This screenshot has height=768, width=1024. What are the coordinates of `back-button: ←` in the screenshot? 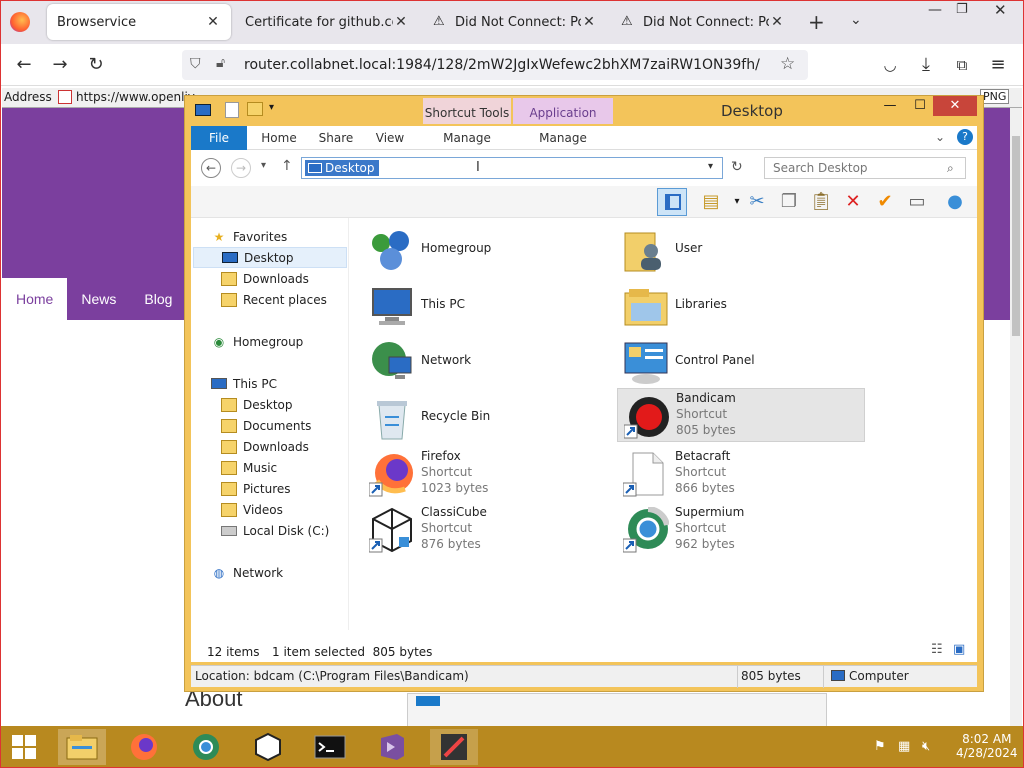 It's located at (24, 65).